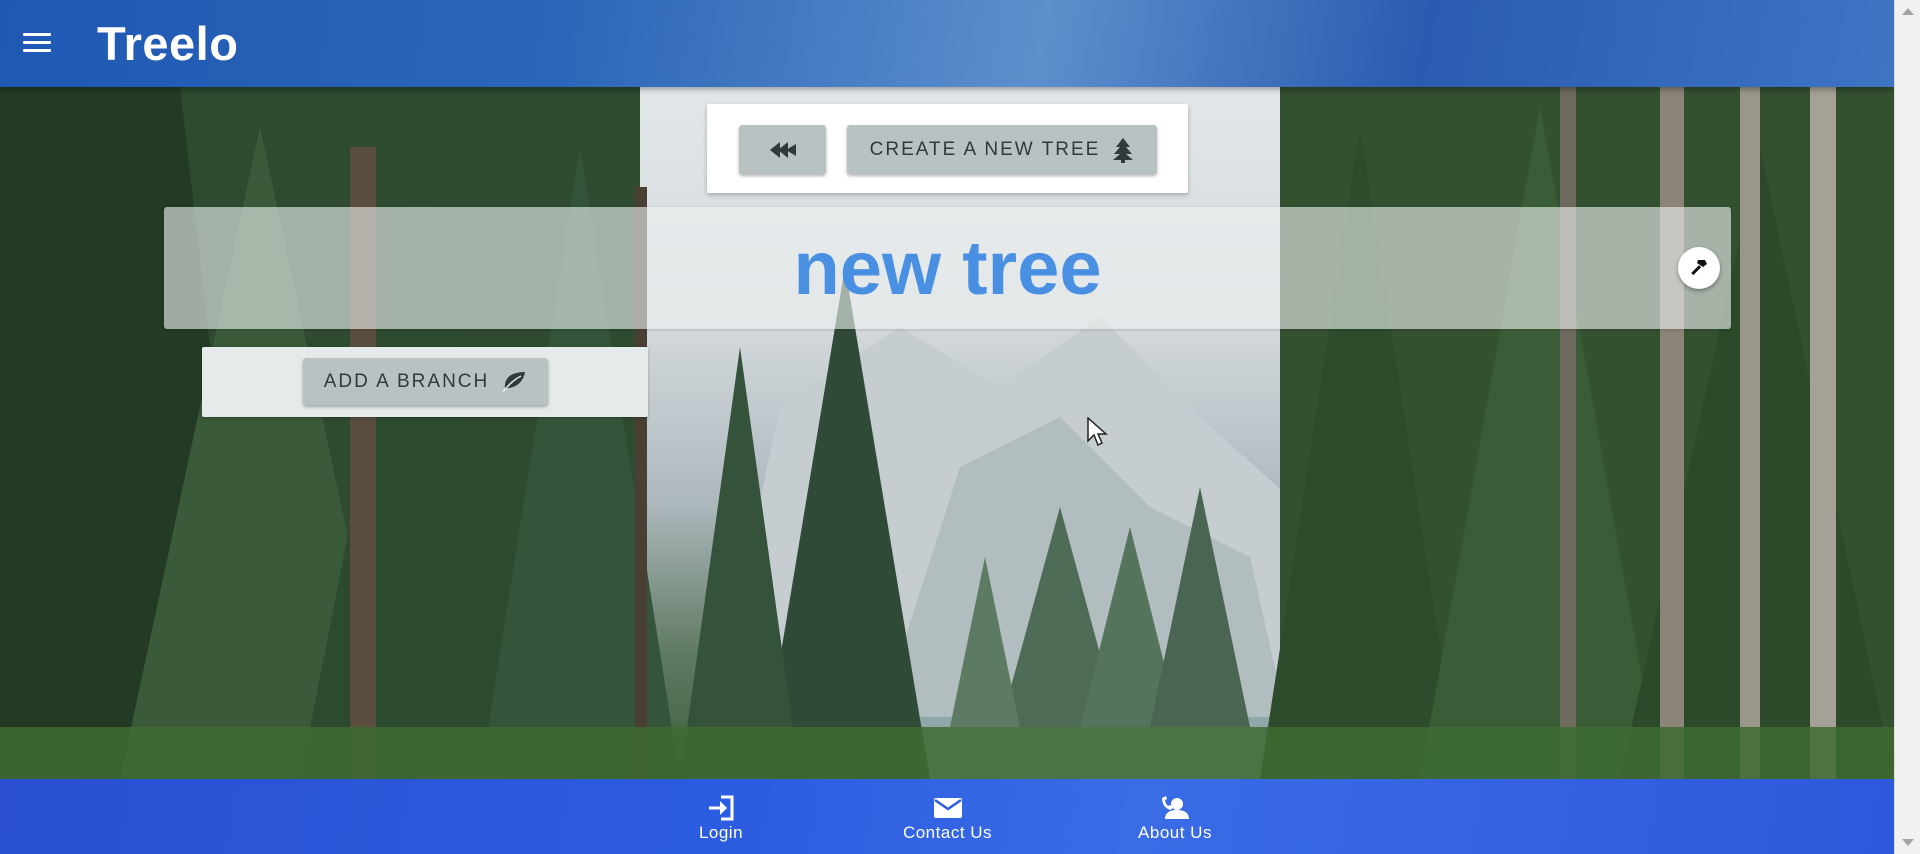 The image size is (1920, 854). I want to click on leaf-icon, so click(514, 381).